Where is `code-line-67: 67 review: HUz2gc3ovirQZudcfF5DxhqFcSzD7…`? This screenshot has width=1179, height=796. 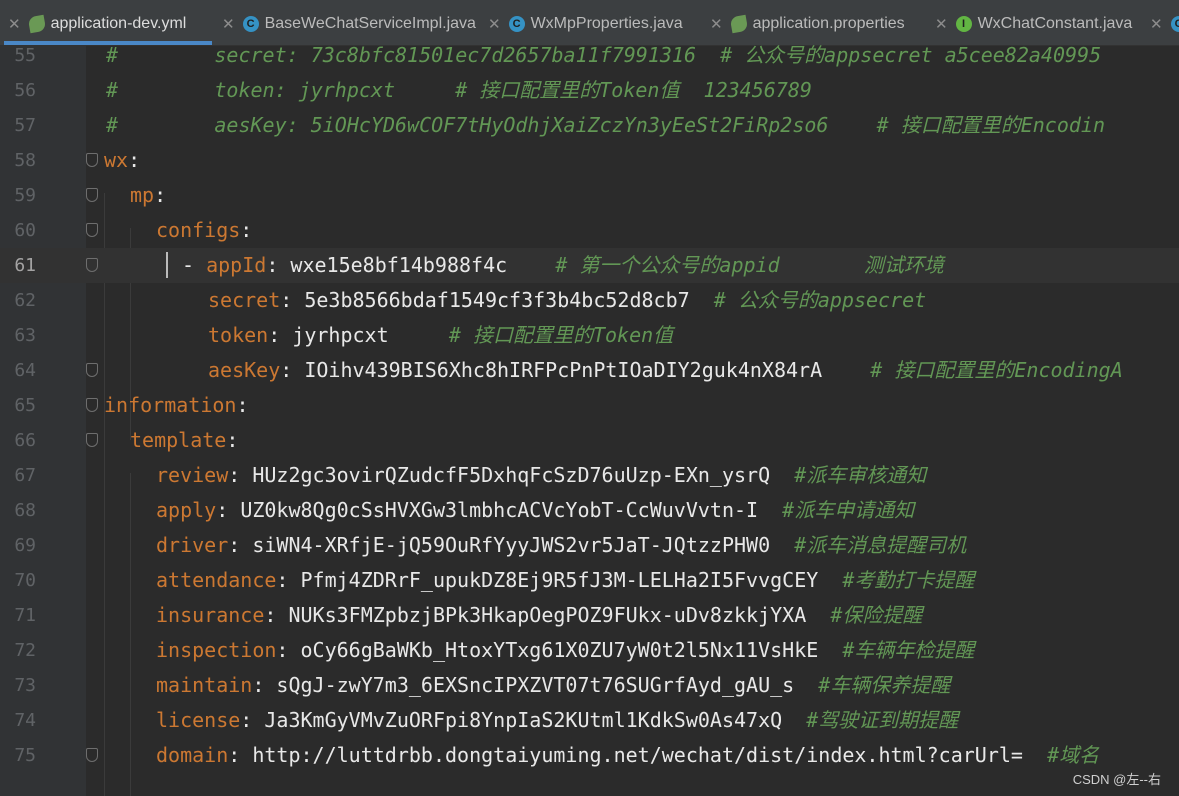 code-line-67: 67 review: HUz2gc3ovirQZudcfF5DxhqFcSzD7… is located at coordinates (589, 475).